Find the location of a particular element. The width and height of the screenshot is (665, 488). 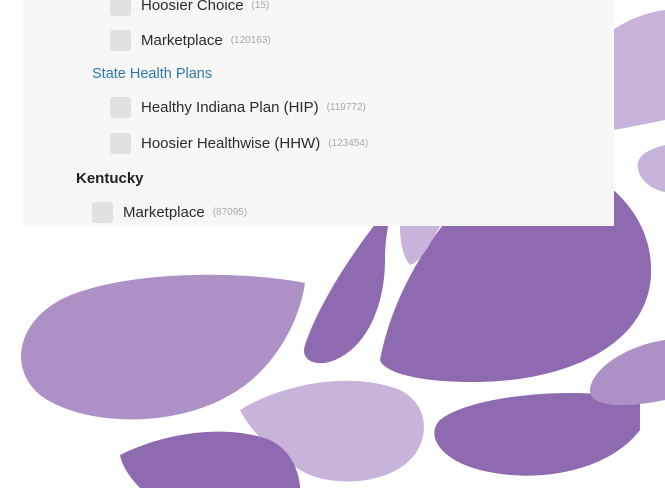

option-count: (120163) is located at coordinates (250, 40).